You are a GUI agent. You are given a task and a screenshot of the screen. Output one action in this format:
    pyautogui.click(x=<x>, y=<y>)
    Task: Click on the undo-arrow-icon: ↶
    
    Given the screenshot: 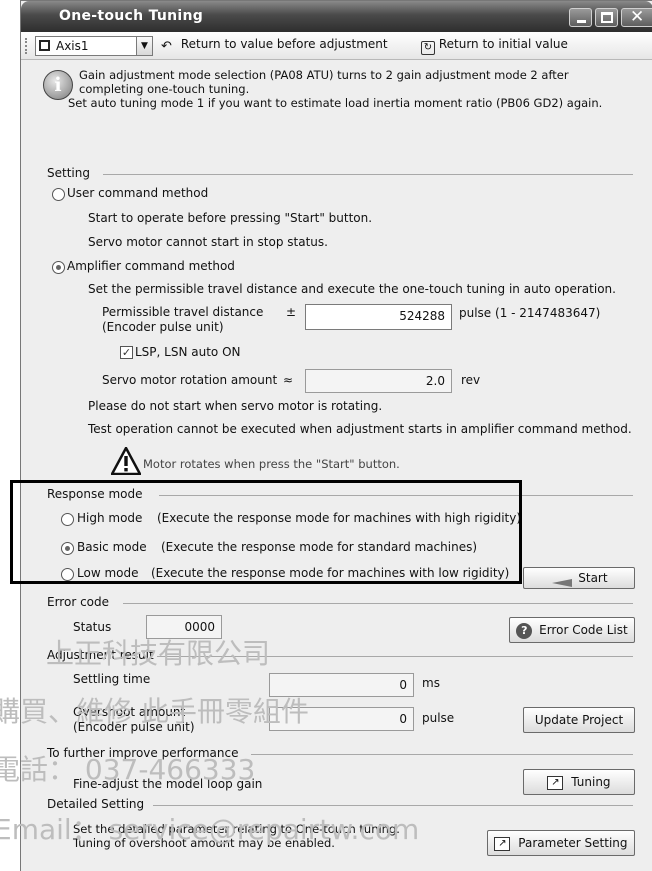 What is the action you would take?
    pyautogui.click(x=166, y=46)
    